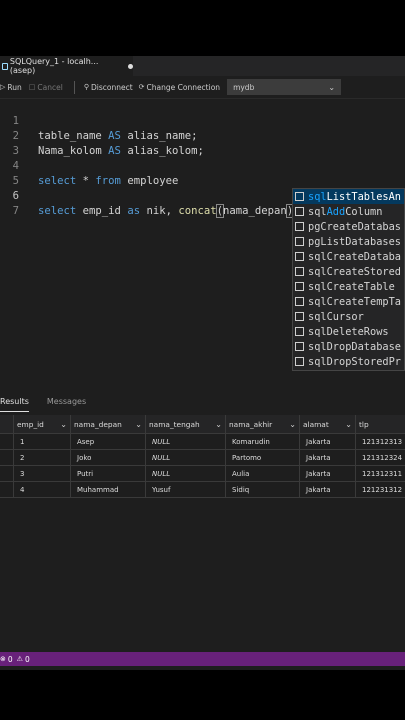  What do you see at coordinates (348, 271) in the screenshot?
I see `suggestion-item: sqlCreateStored` at bounding box center [348, 271].